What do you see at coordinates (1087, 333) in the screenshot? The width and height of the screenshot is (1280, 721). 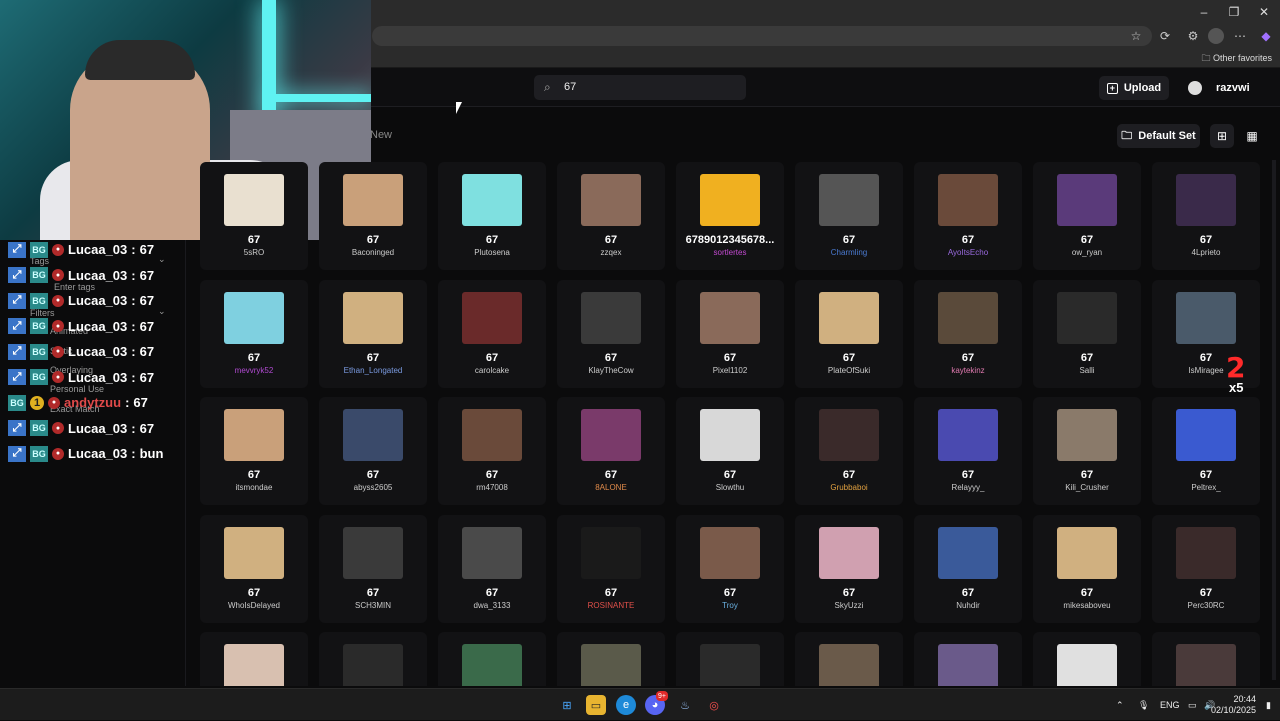 I see `emote-card: 67 Salli` at bounding box center [1087, 333].